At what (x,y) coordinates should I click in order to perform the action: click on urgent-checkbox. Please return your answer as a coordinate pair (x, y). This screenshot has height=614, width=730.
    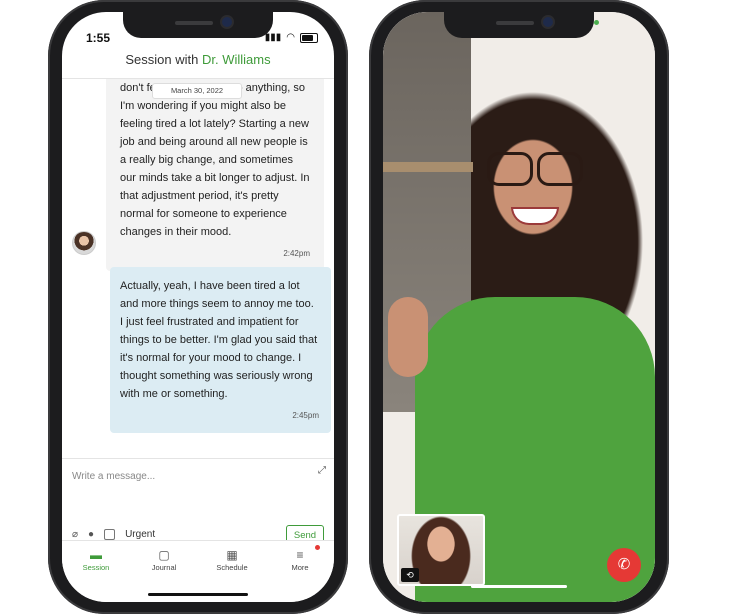
    Looking at the image, I should click on (110, 534).